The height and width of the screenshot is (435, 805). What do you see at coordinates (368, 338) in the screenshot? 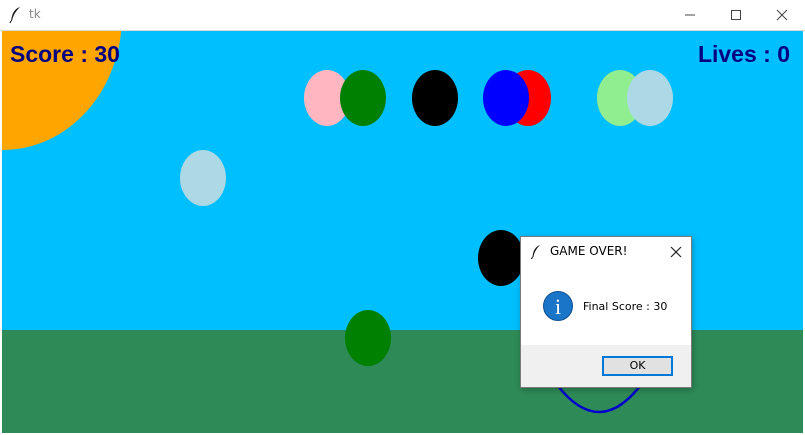
I see `balloon-green-falling` at bounding box center [368, 338].